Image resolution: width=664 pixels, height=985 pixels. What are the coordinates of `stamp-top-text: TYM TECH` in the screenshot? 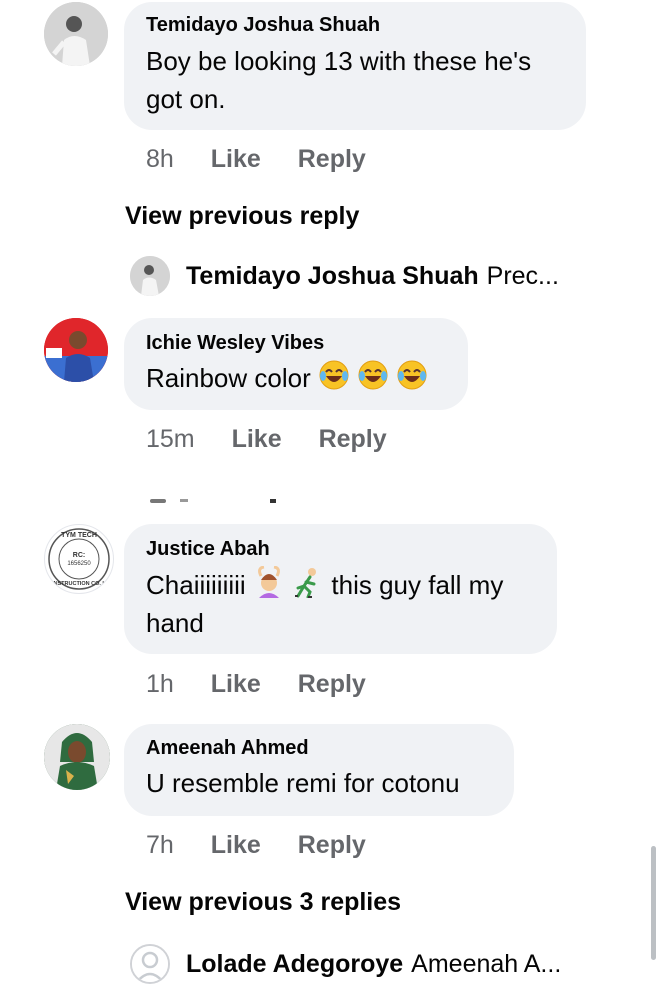 It's located at (79, 535).